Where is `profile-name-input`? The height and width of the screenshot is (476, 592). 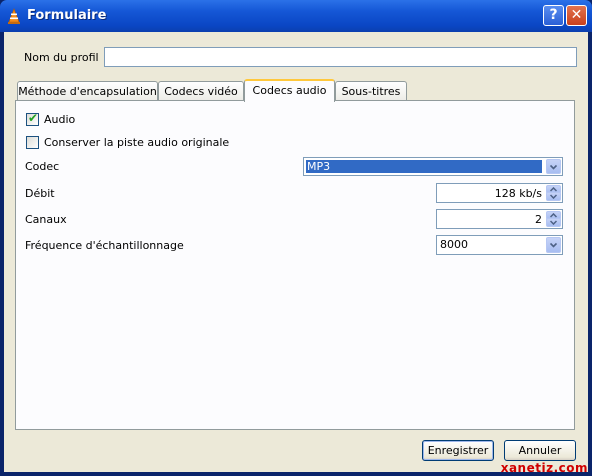 profile-name-input is located at coordinates (340, 57).